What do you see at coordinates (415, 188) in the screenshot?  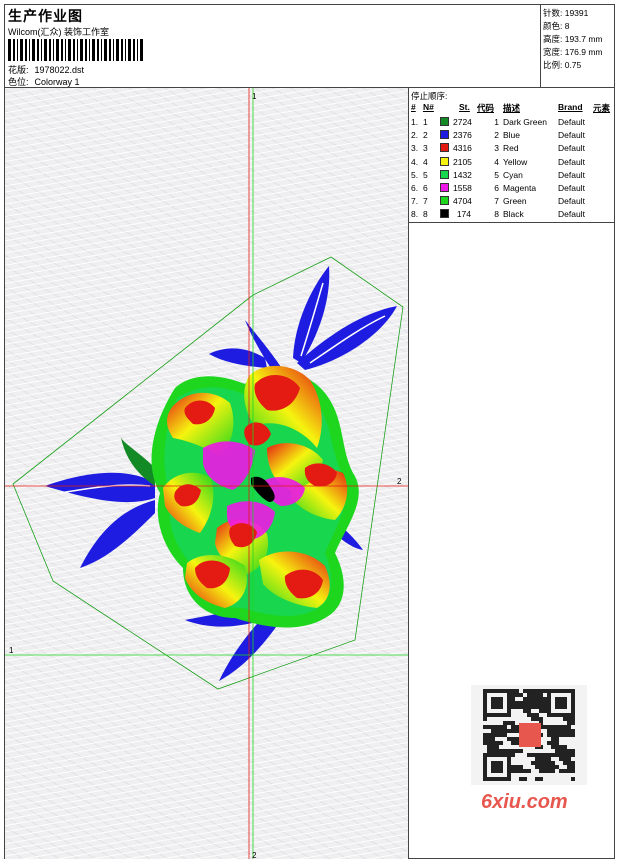 I see `row-index: 6.` at bounding box center [415, 188].